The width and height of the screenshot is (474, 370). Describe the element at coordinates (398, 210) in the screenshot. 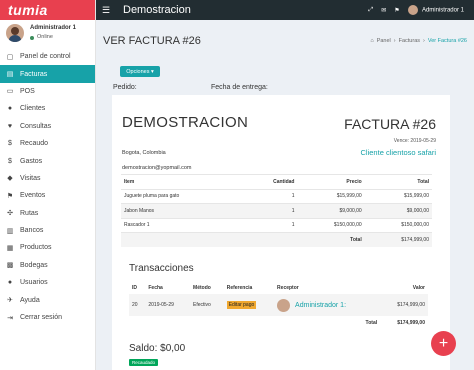

I see `item-total: $9,000,00` at that location.